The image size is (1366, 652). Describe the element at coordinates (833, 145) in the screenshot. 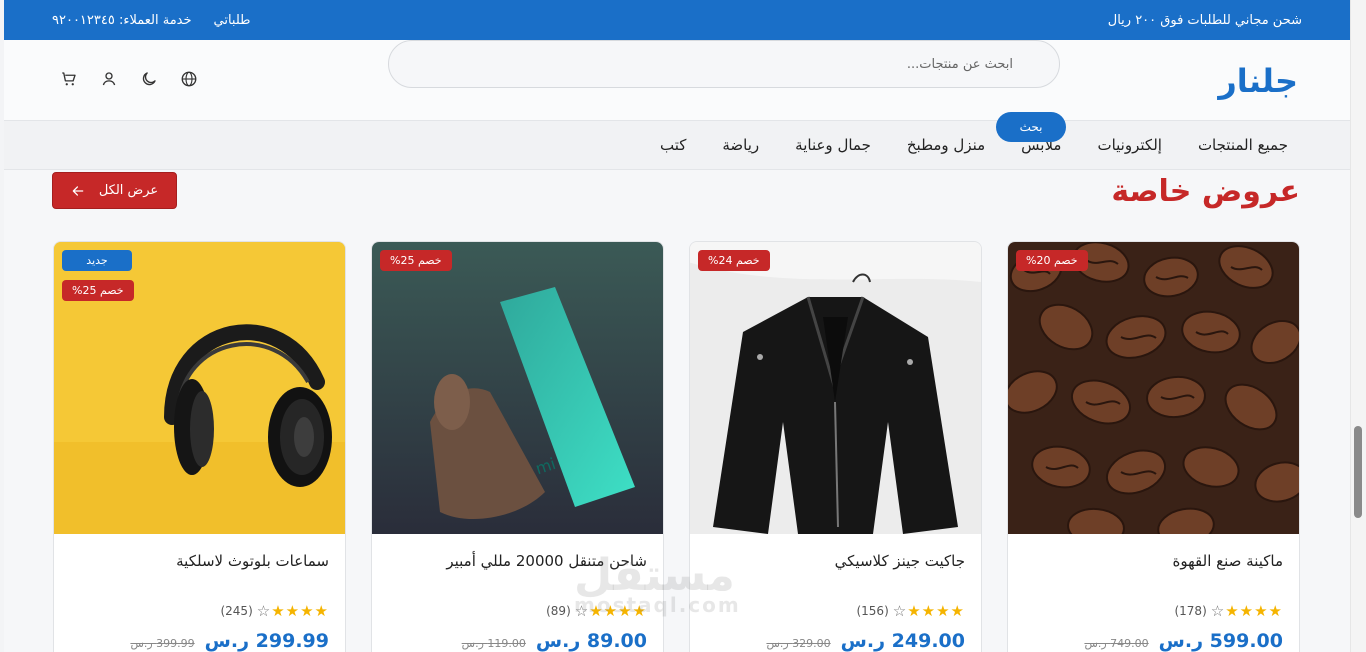

I see `nav-item-beauty: جمال وعناية` at that location.